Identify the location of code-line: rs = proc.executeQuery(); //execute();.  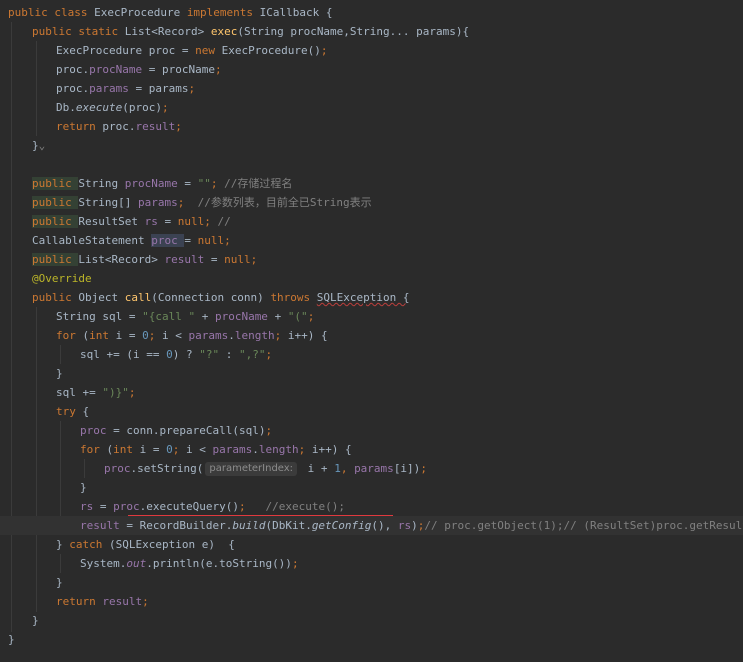
(371, 506).